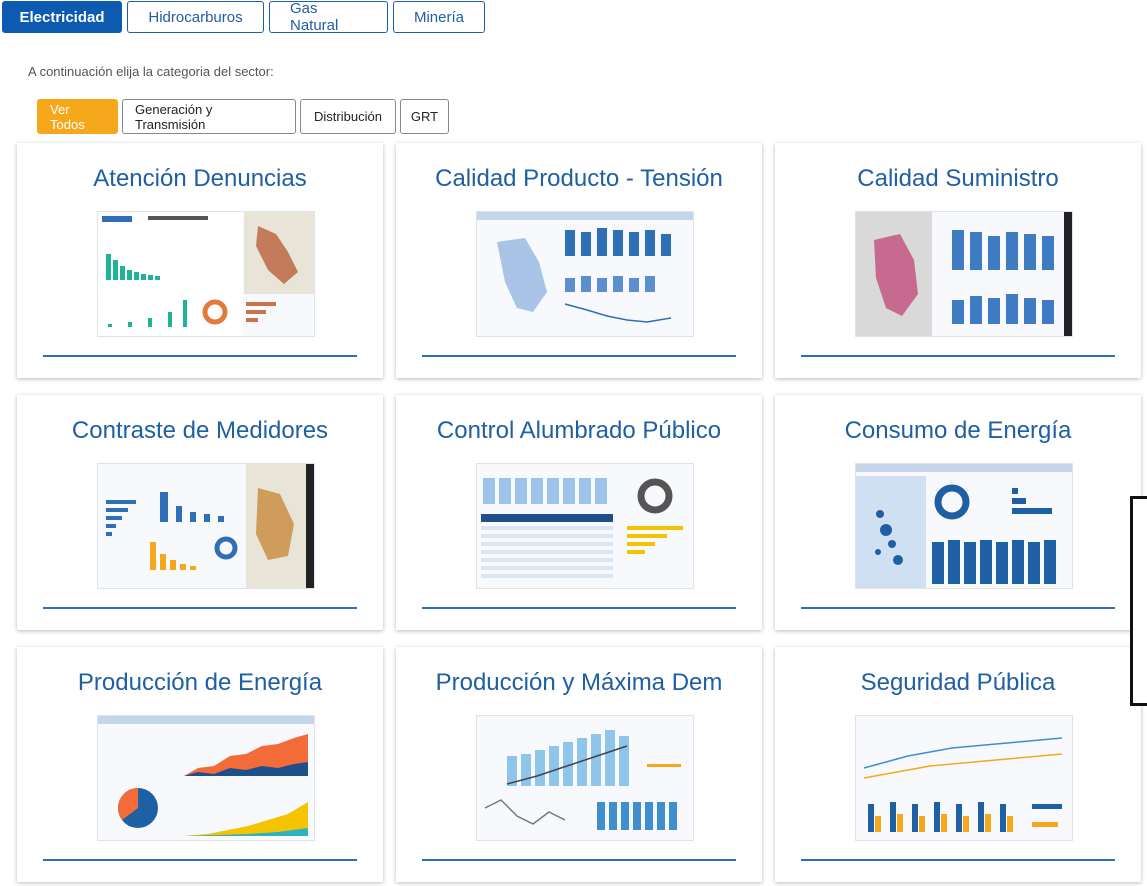  I want to click on card-title: Calidad Suministro, so click(958, 178).